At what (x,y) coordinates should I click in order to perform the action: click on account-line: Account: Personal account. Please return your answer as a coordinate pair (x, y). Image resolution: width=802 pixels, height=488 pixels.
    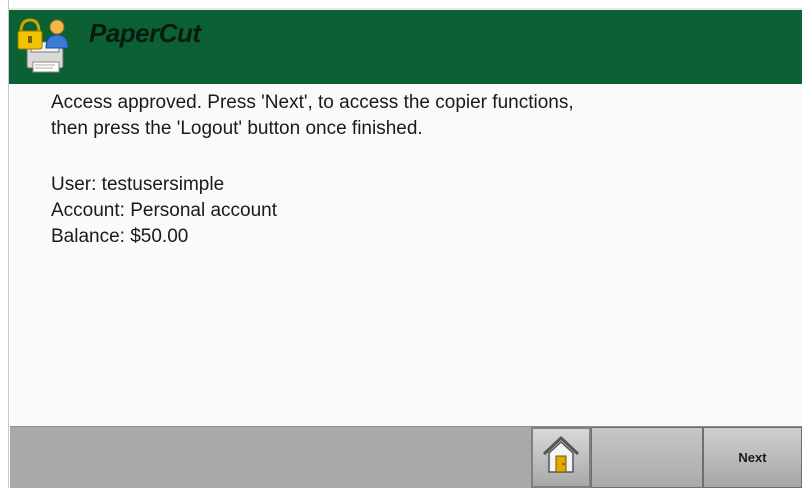
    Looking at the image, I should click on (164, 210).